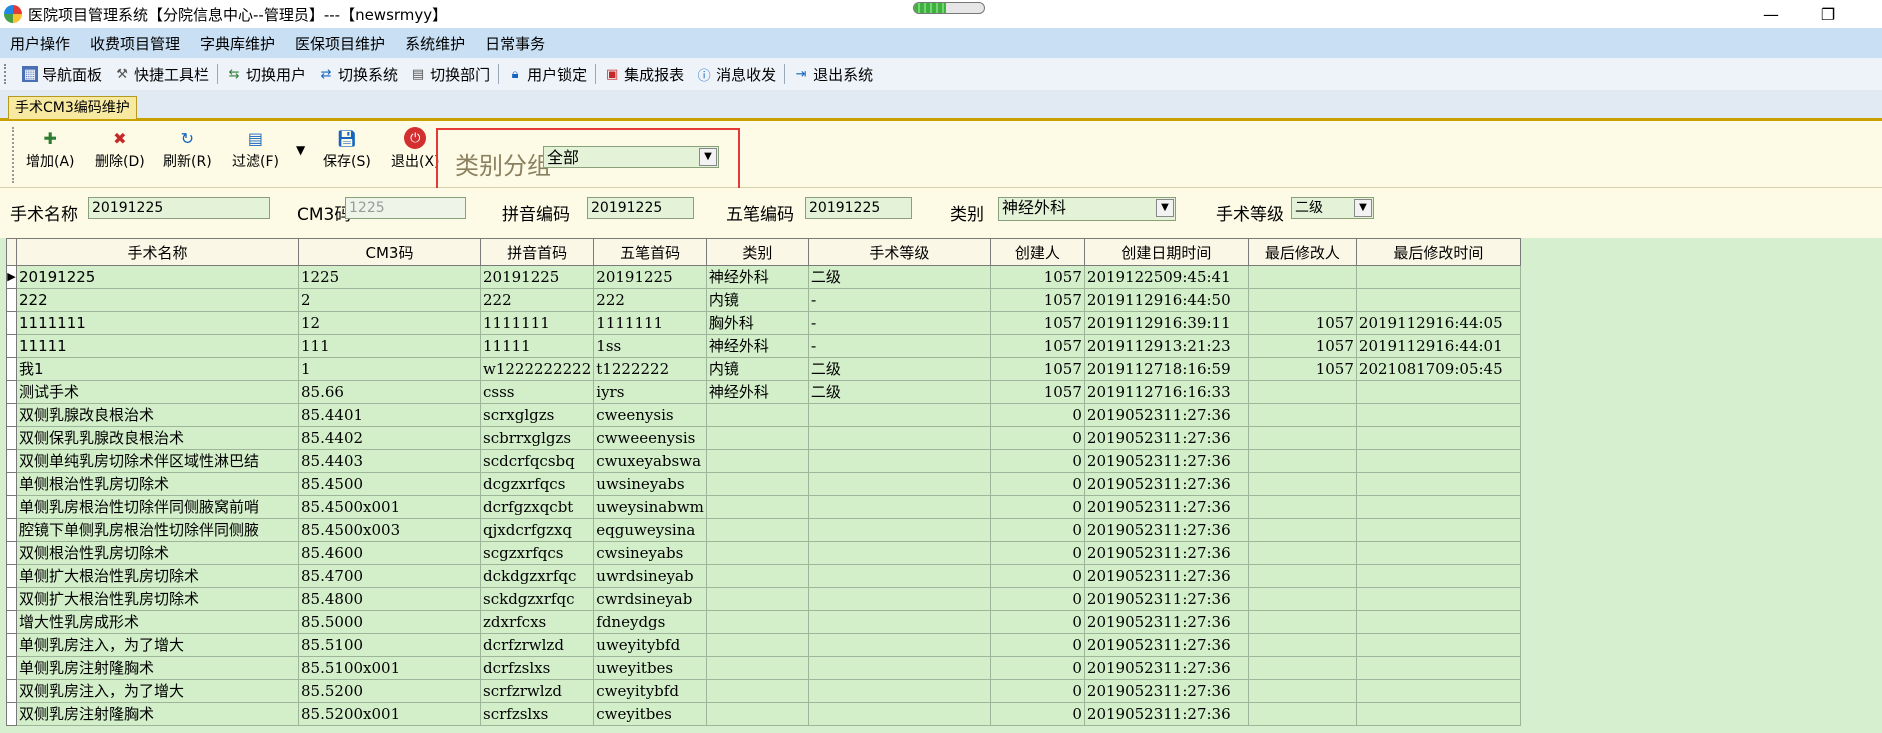 The image size is (1882, 733). I want to click on table-cell: 2021081709:05:45, so click(1438, 369).